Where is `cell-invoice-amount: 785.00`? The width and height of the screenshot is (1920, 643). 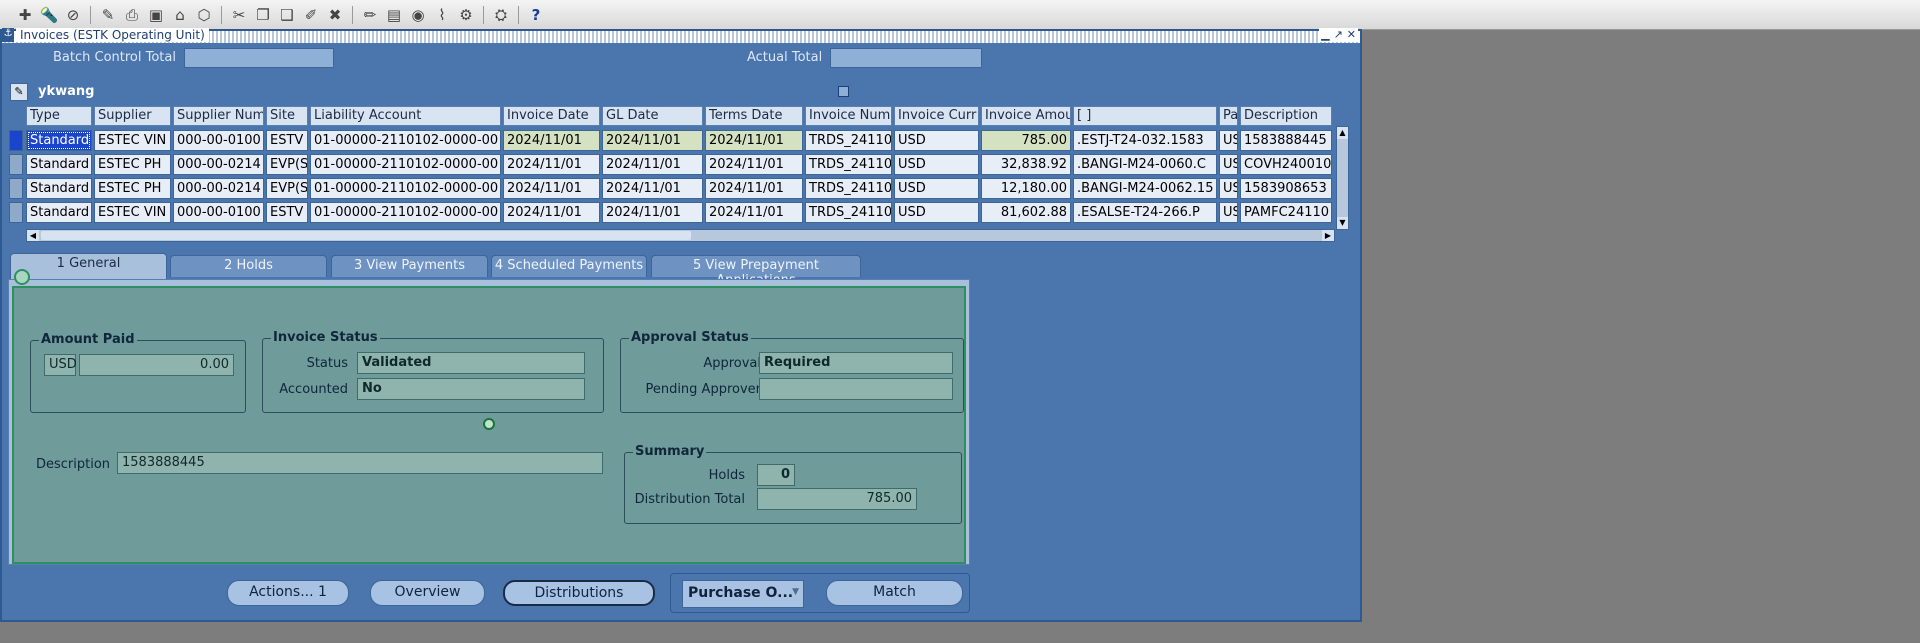
cell-invoice-amount: 785.00 is located at coordinates (1026, 140).